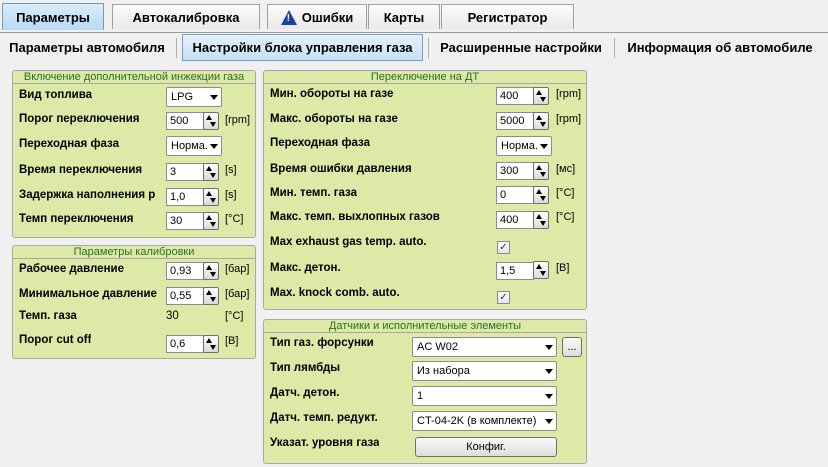  What do you see at coordinates (524, 146) in the screenshot?
I see `phase-select: Норма.` at bounding box center [524, 146].